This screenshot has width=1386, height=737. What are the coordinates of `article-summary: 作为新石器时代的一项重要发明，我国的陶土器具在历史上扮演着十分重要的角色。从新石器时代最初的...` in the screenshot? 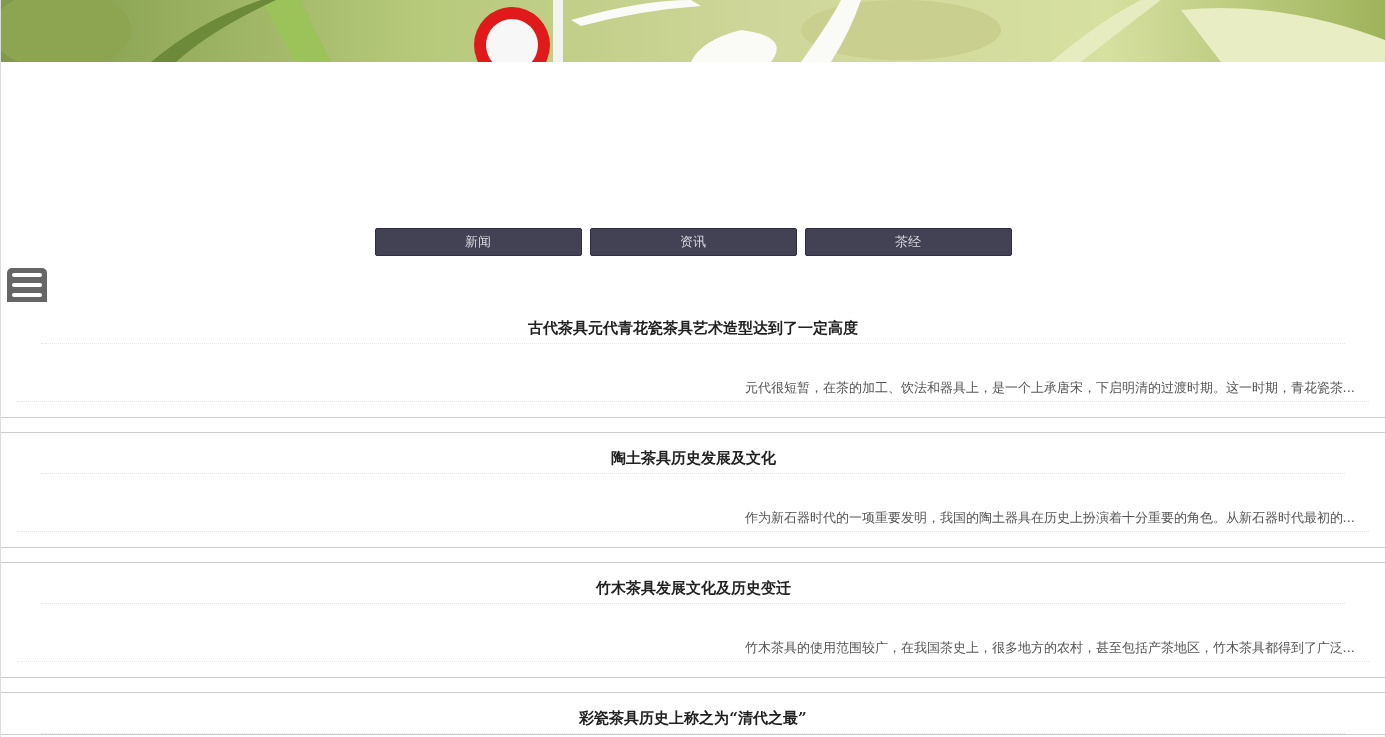 It's located at (693, 503).